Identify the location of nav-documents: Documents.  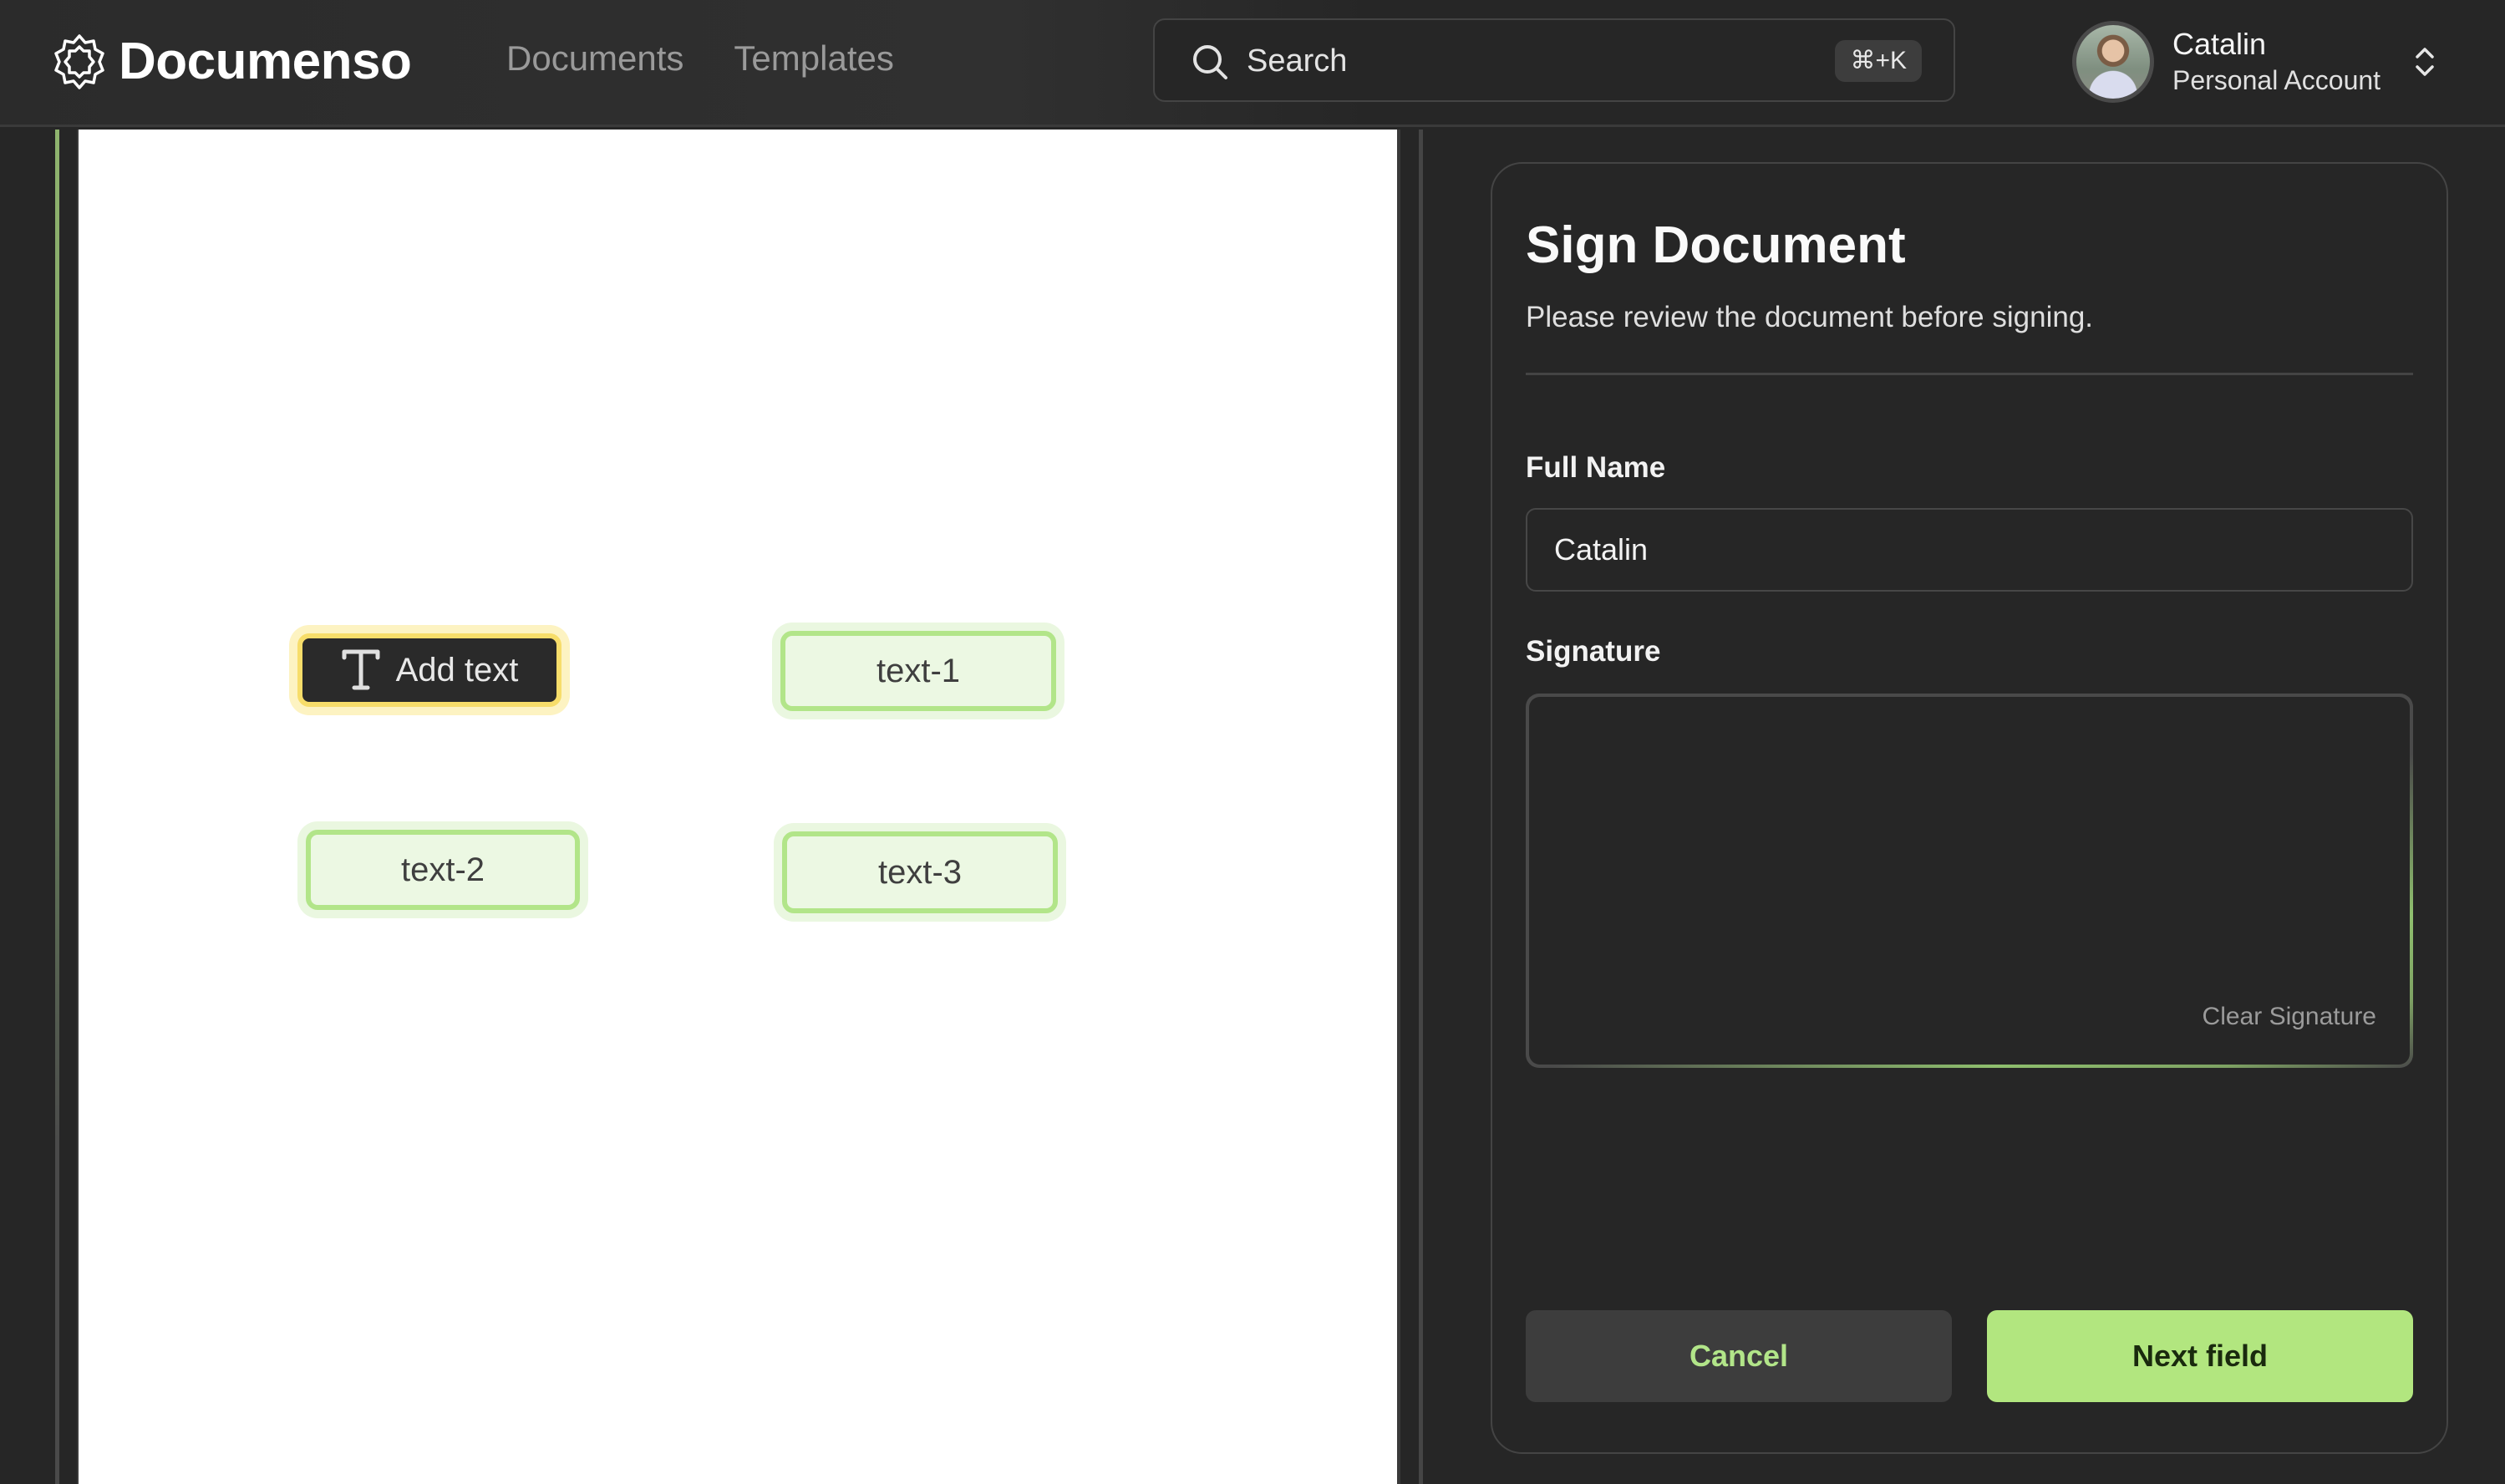
(594, 58).